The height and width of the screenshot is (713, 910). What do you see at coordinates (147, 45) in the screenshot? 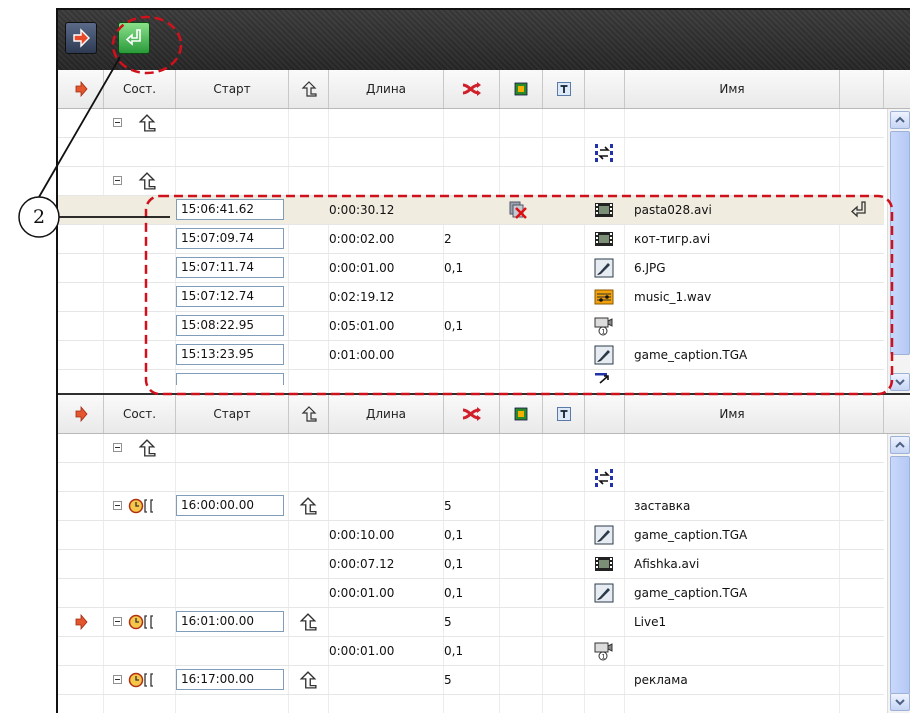
I see `callout-ellipse` at bounding box center [147, 45].